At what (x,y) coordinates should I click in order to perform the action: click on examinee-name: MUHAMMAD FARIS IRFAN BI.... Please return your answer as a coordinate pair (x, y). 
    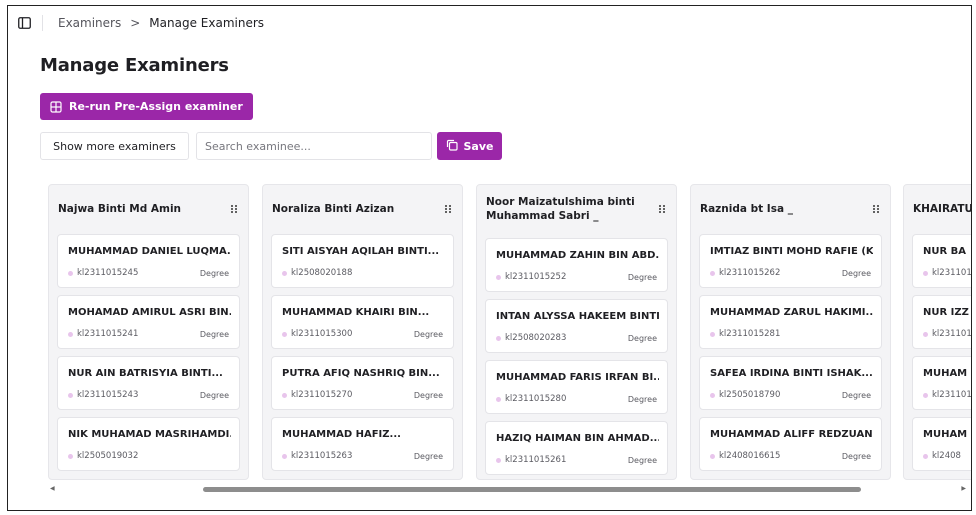
    Looking at the image, I should click on (577, 377).